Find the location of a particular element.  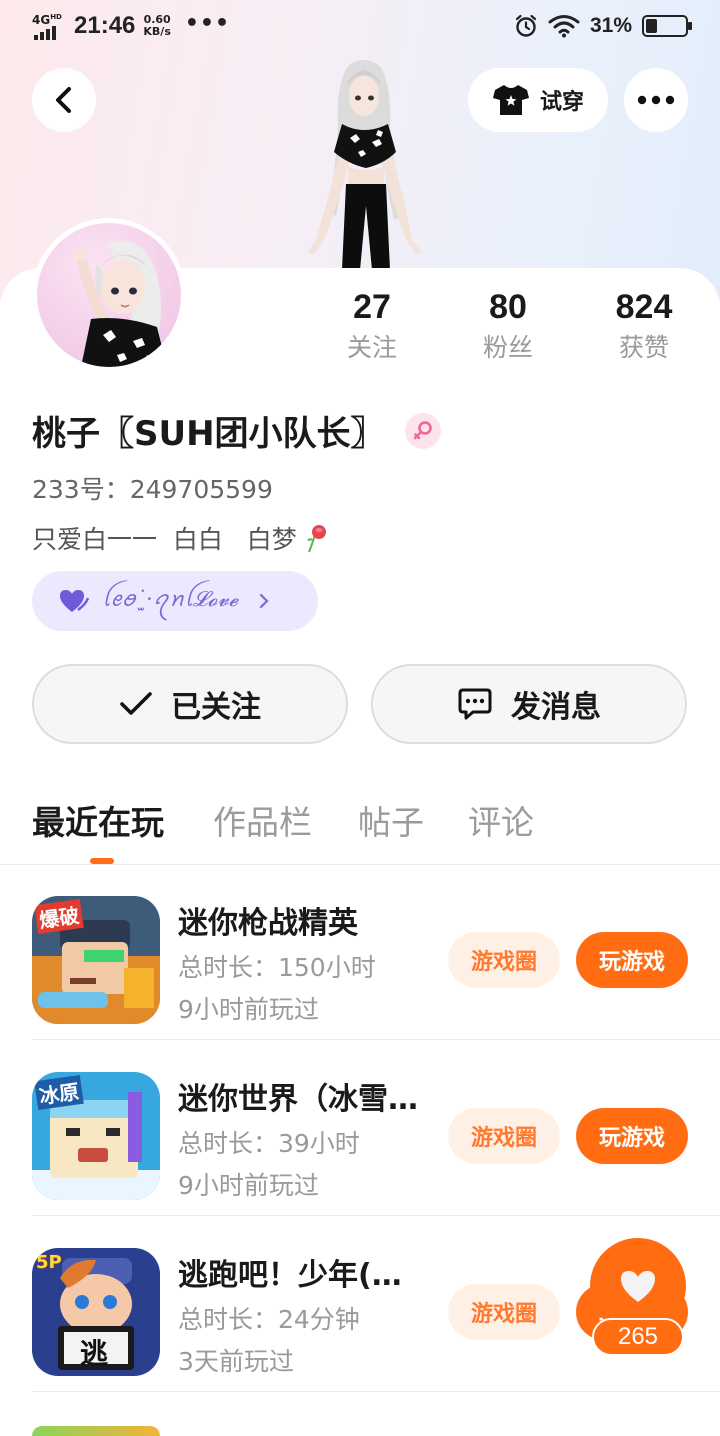

couple-tag: ꪶꫀꪮ˙̫·ꪖꪀꪶ𝓛𝓸𝓿𝓮 is located at coordinates (175, 601).